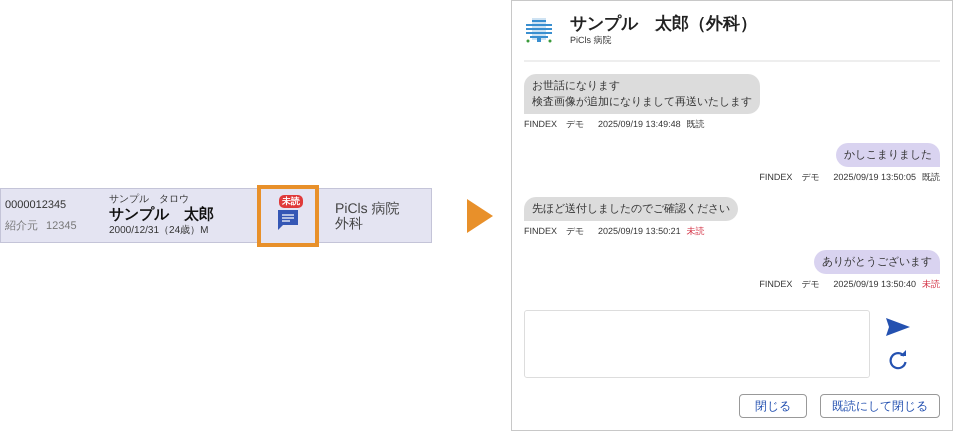  Describe the element at coordinates (898, 327) in the screenshot. I see `send-button` at that location.